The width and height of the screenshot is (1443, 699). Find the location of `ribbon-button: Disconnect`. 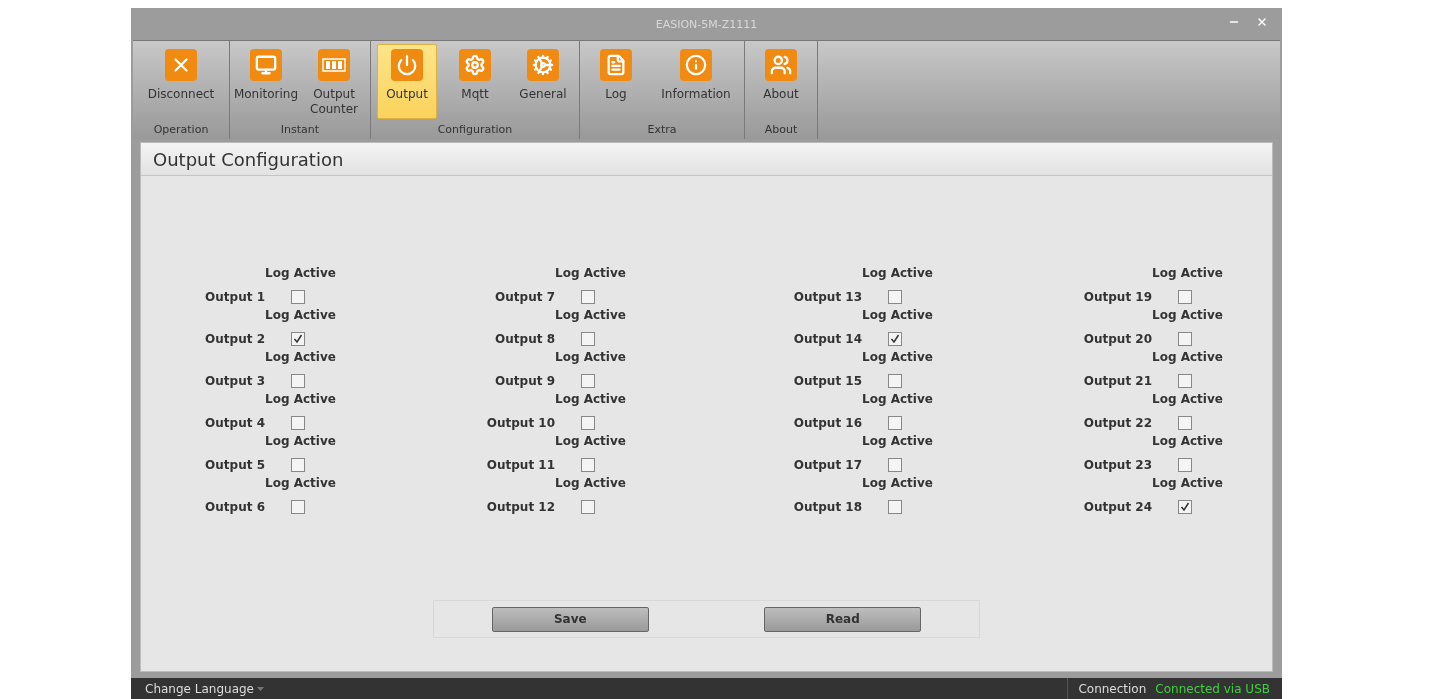

ribbon-button: Disconnect is located at coordinates (181, 81).